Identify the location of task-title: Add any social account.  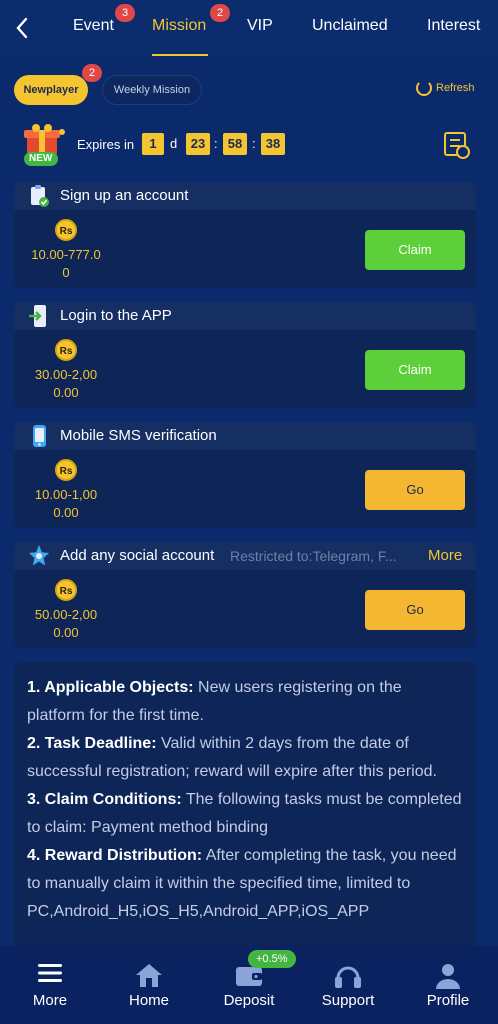
(137, 555).